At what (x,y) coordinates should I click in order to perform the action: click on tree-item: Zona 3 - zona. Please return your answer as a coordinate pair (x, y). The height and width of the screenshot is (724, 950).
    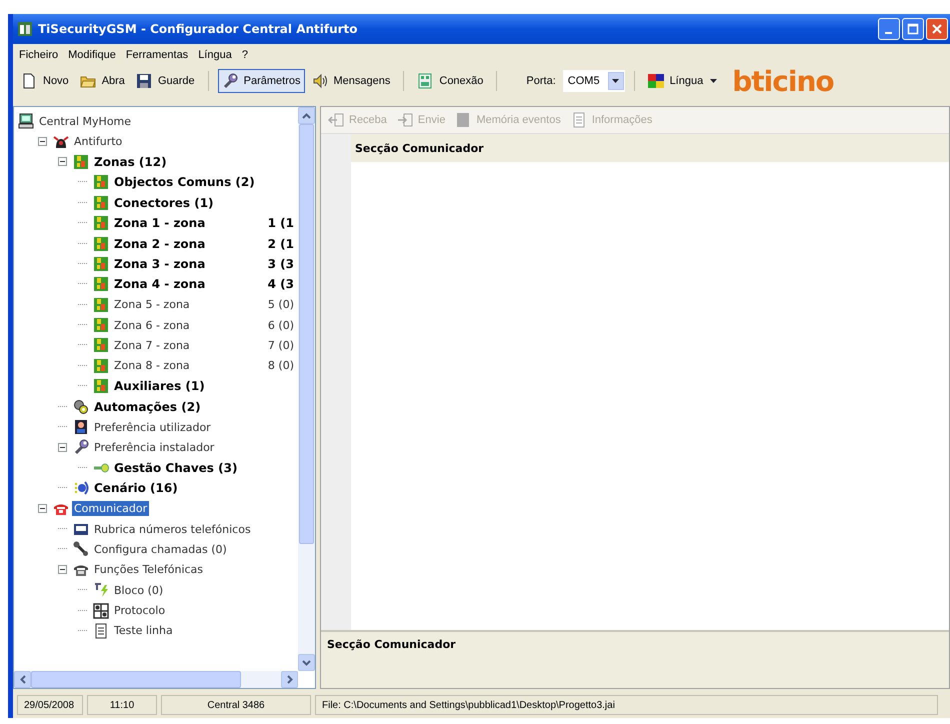
    Looking at the image, I should click on (160, 264).